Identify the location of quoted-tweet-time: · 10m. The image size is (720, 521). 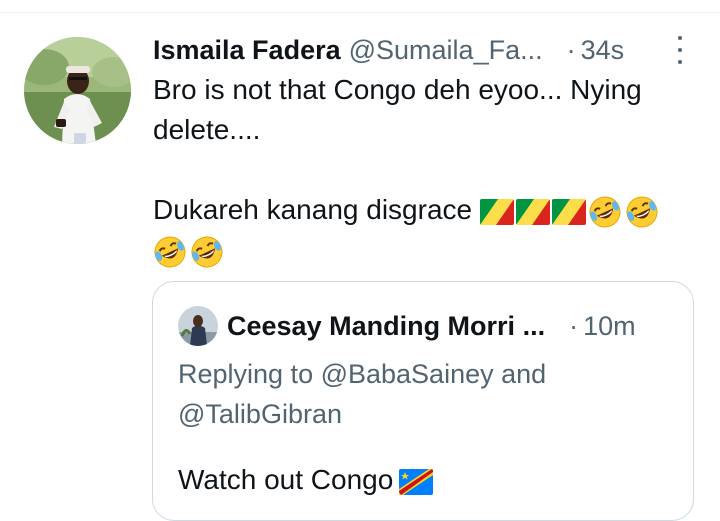
(602, 326).